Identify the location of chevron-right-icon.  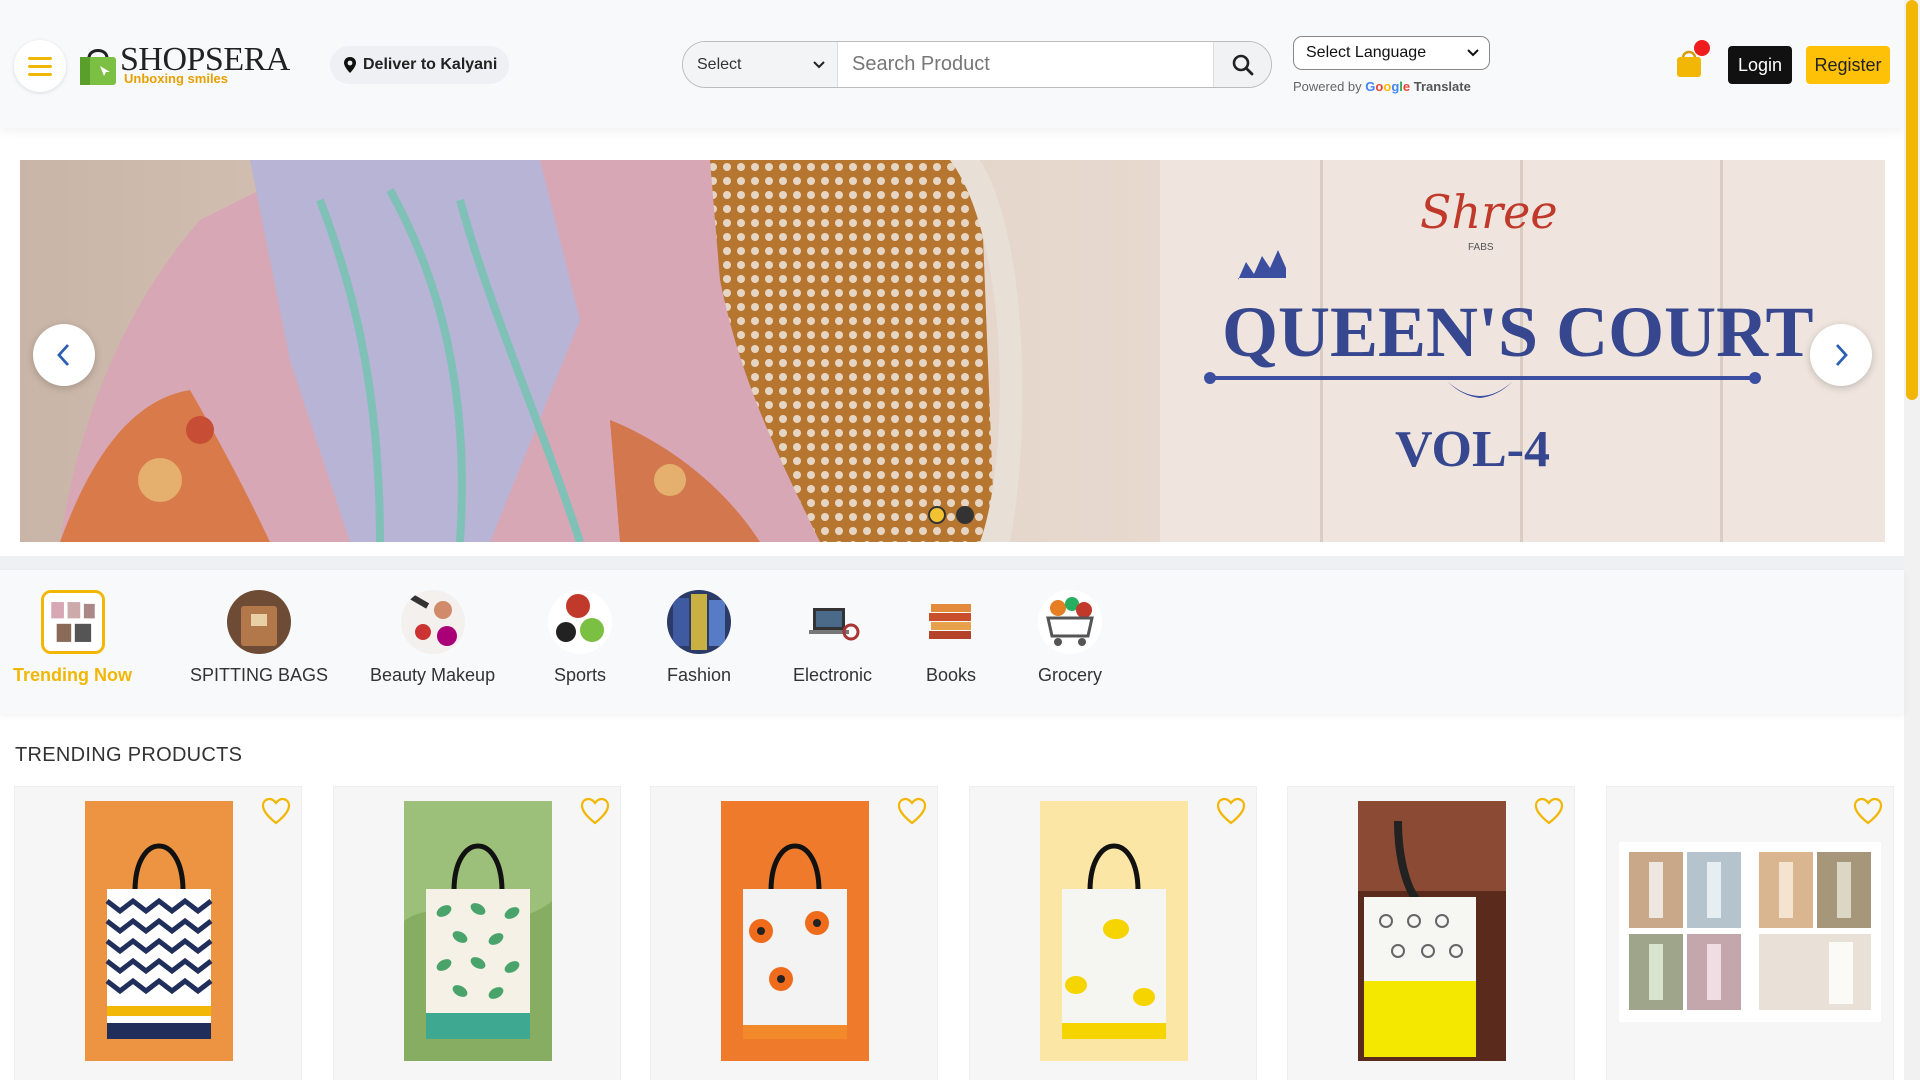
(1841, 355).